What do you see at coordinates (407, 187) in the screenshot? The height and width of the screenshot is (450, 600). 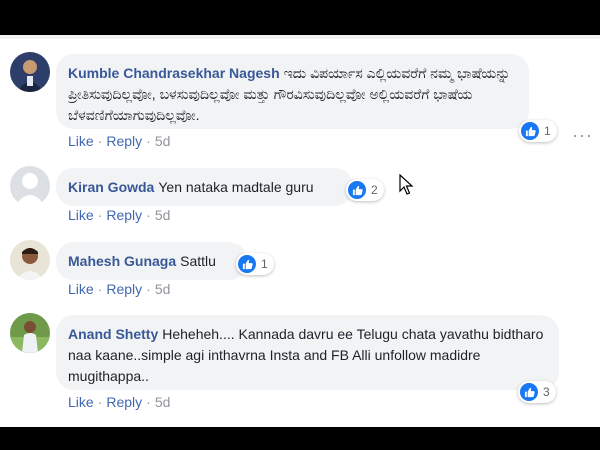 I see `mouse-cursor-icon` at bounding box center [407, 187].